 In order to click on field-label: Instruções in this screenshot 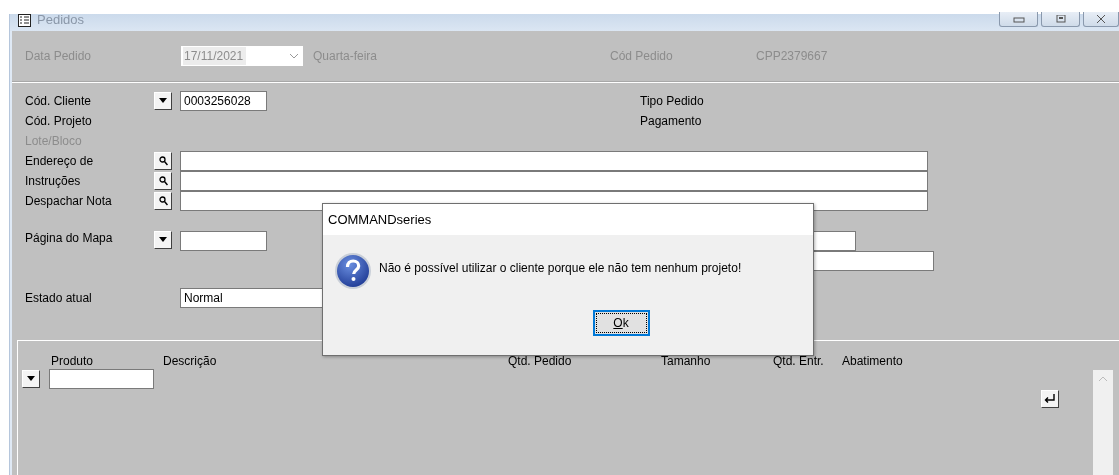, I will do `click(53, 181)`.